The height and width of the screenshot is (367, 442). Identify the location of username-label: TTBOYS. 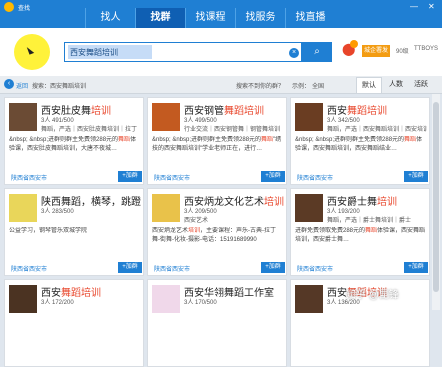
(426, 49).